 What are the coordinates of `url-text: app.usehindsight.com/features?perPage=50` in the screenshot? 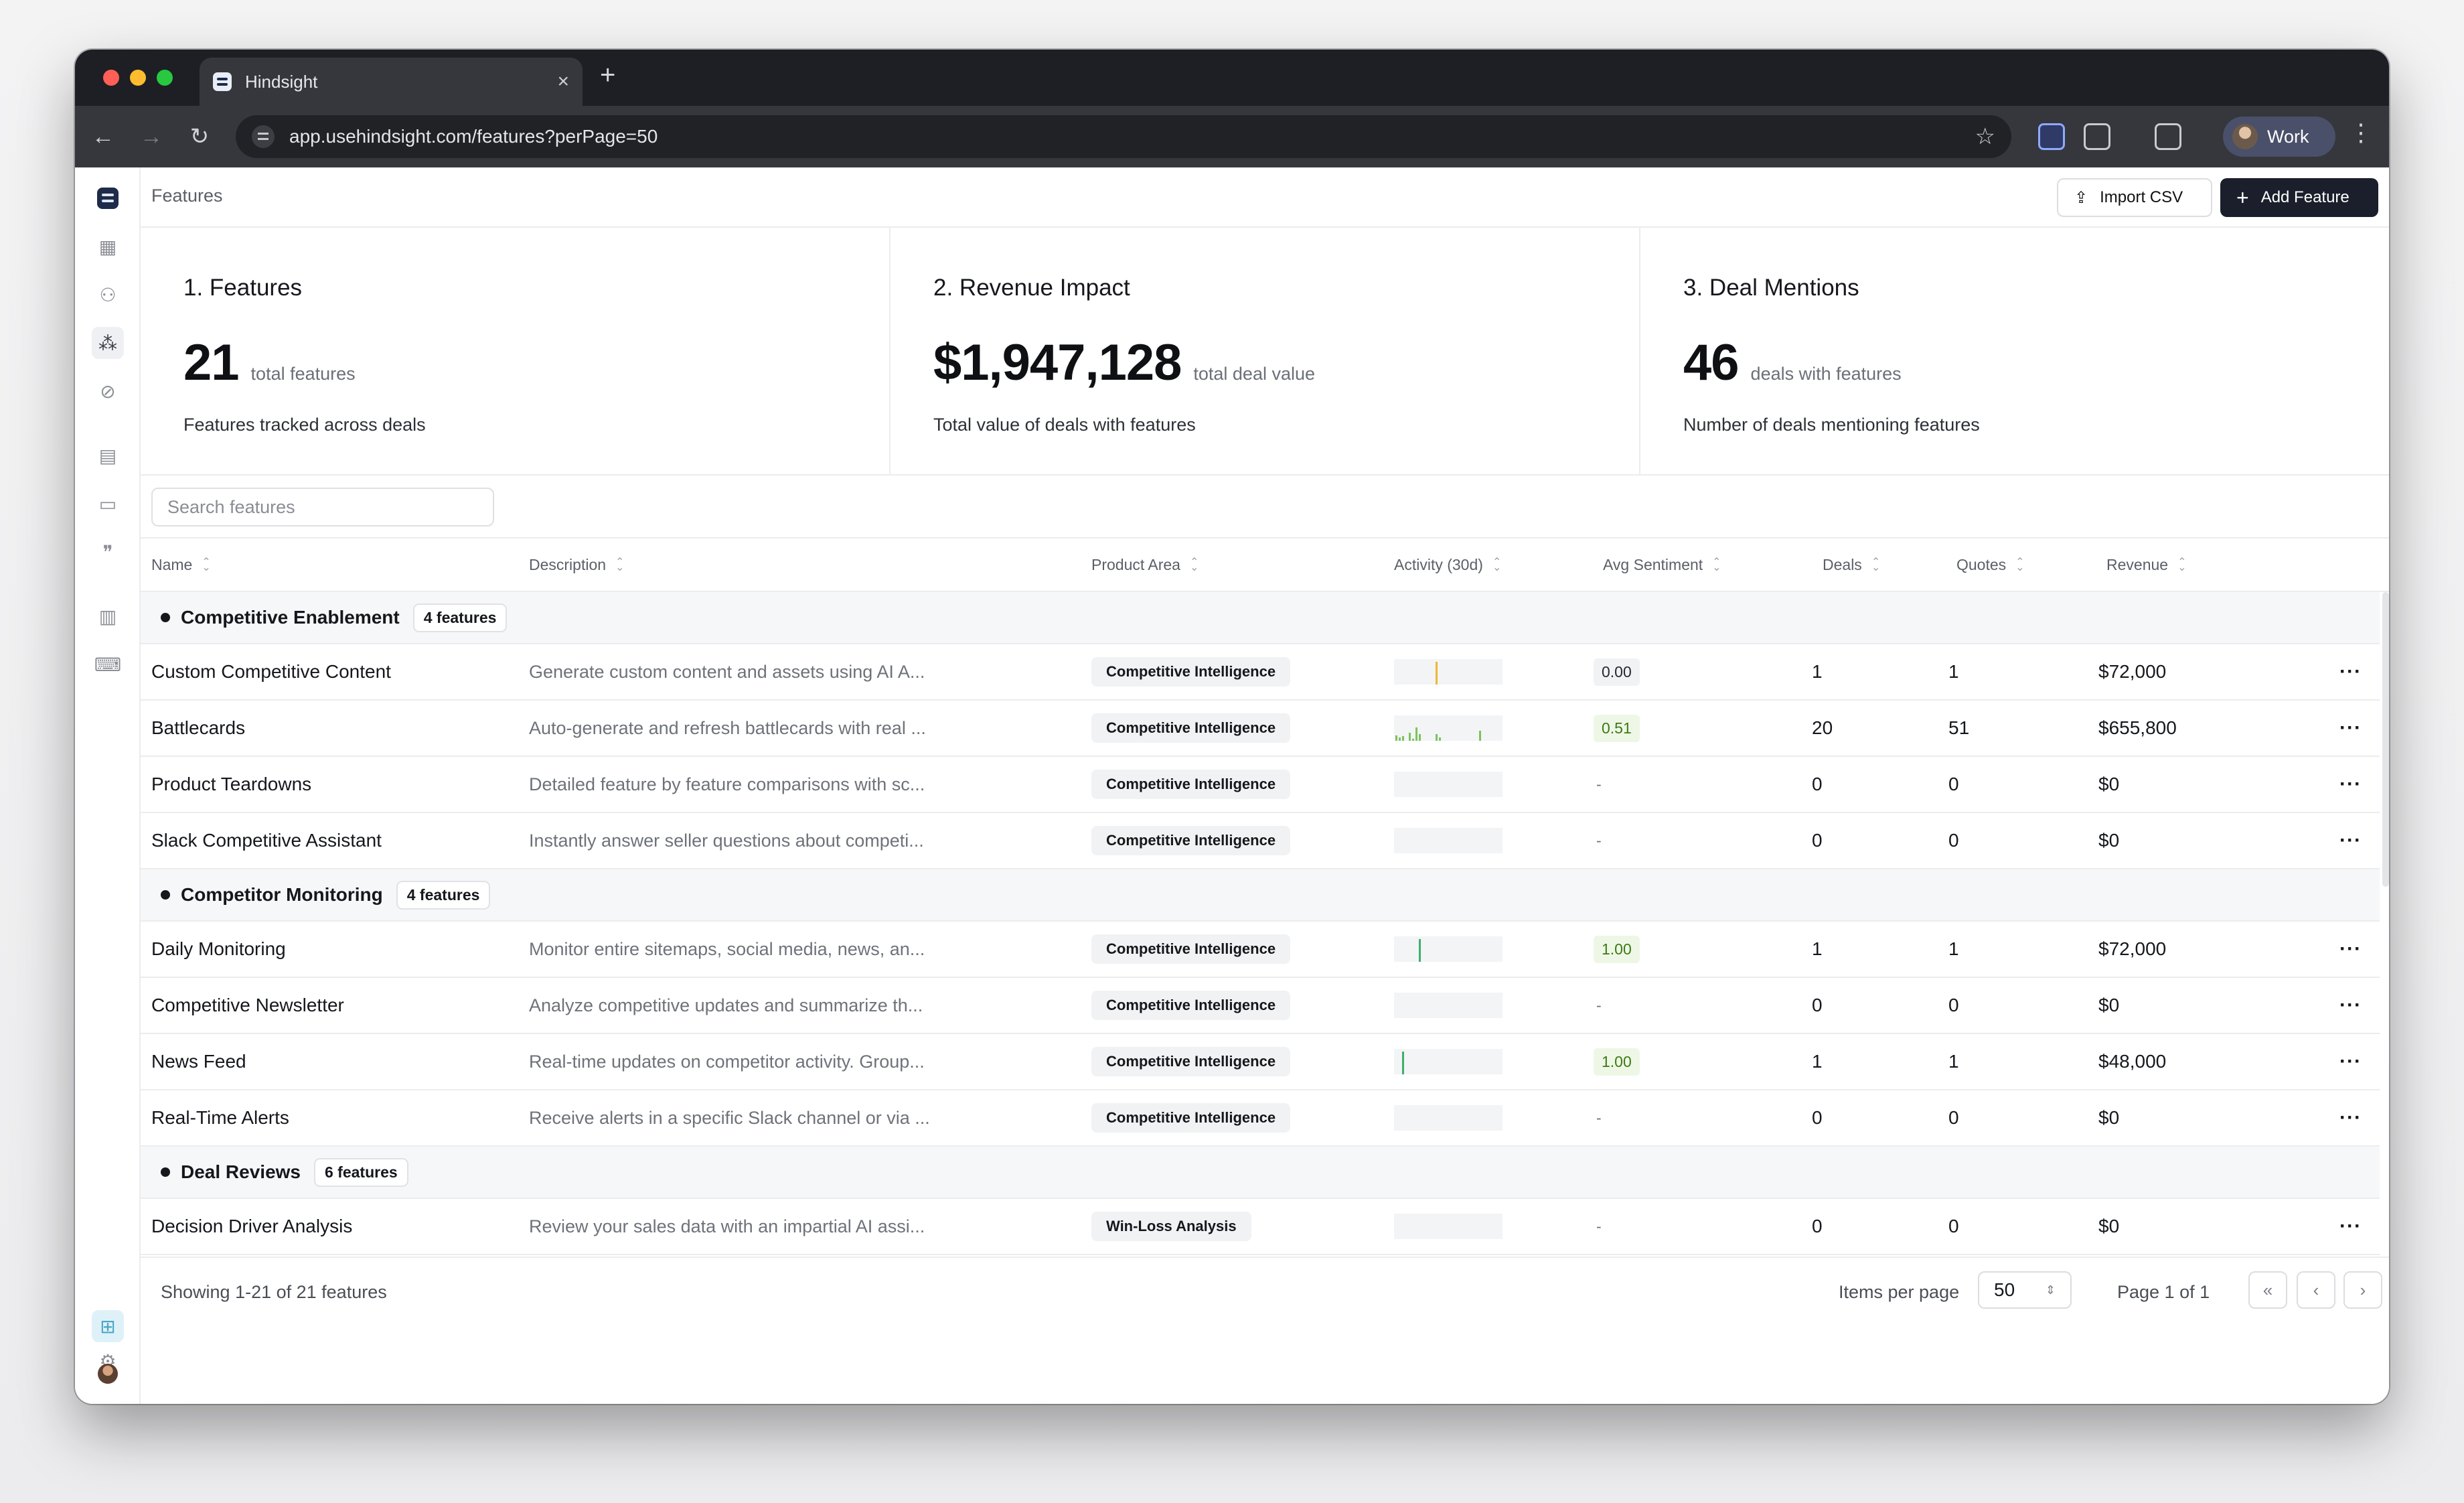 It's located at (1132, 136).